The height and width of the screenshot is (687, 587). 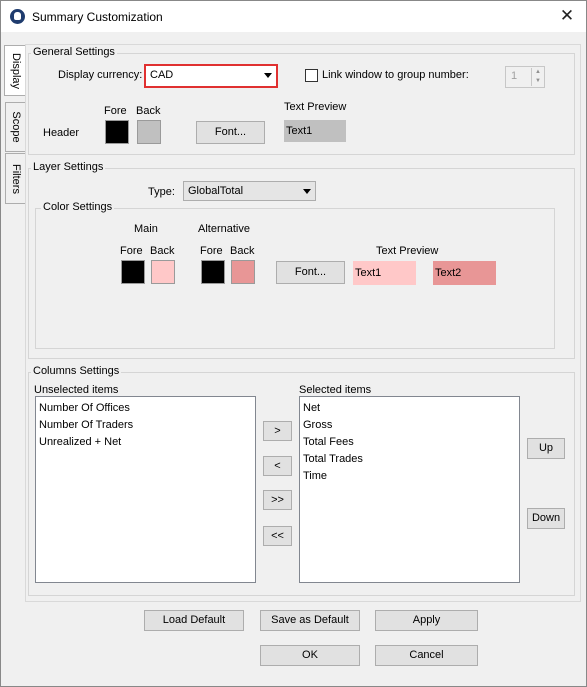 What do you see at coordinates (163, 272) in the screenshot?
I see `main-back-swatch` at bounding box center [163, 272].